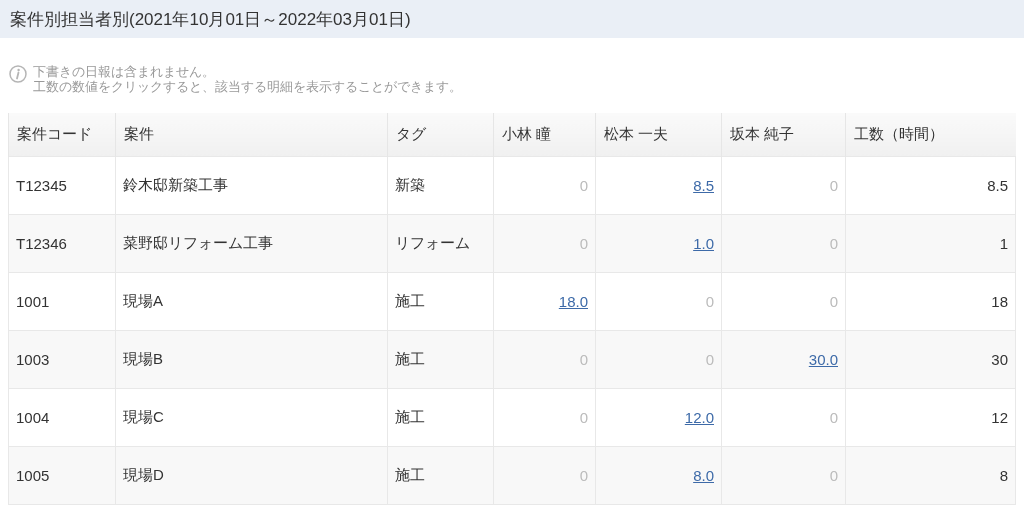  I want to click on hours-link: 30.0, so click(823, 359).